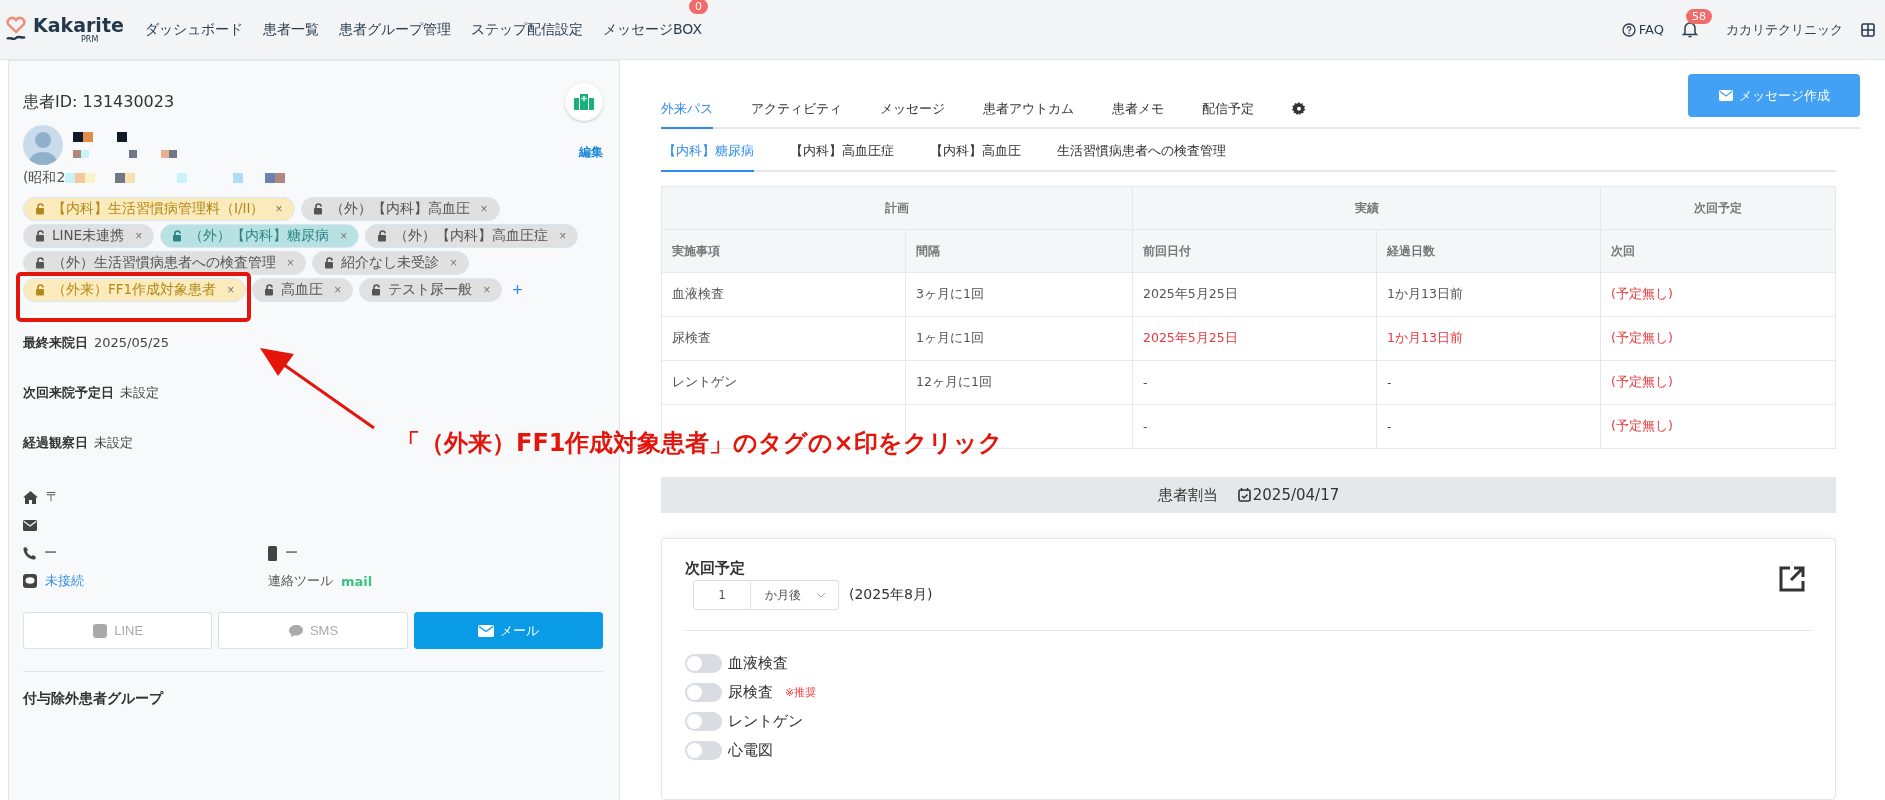  I want to click on patient-tag: （外）【内科】糖尿病 ×, so click(260, 236).